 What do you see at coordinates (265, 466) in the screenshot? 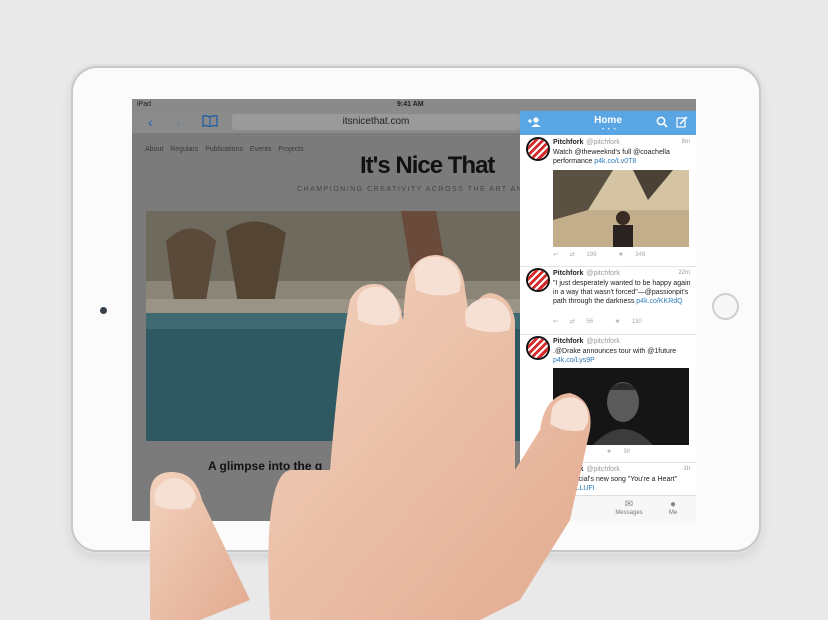
I see `article-headline: A glimpse into the g` at bounding box center [265, 466].